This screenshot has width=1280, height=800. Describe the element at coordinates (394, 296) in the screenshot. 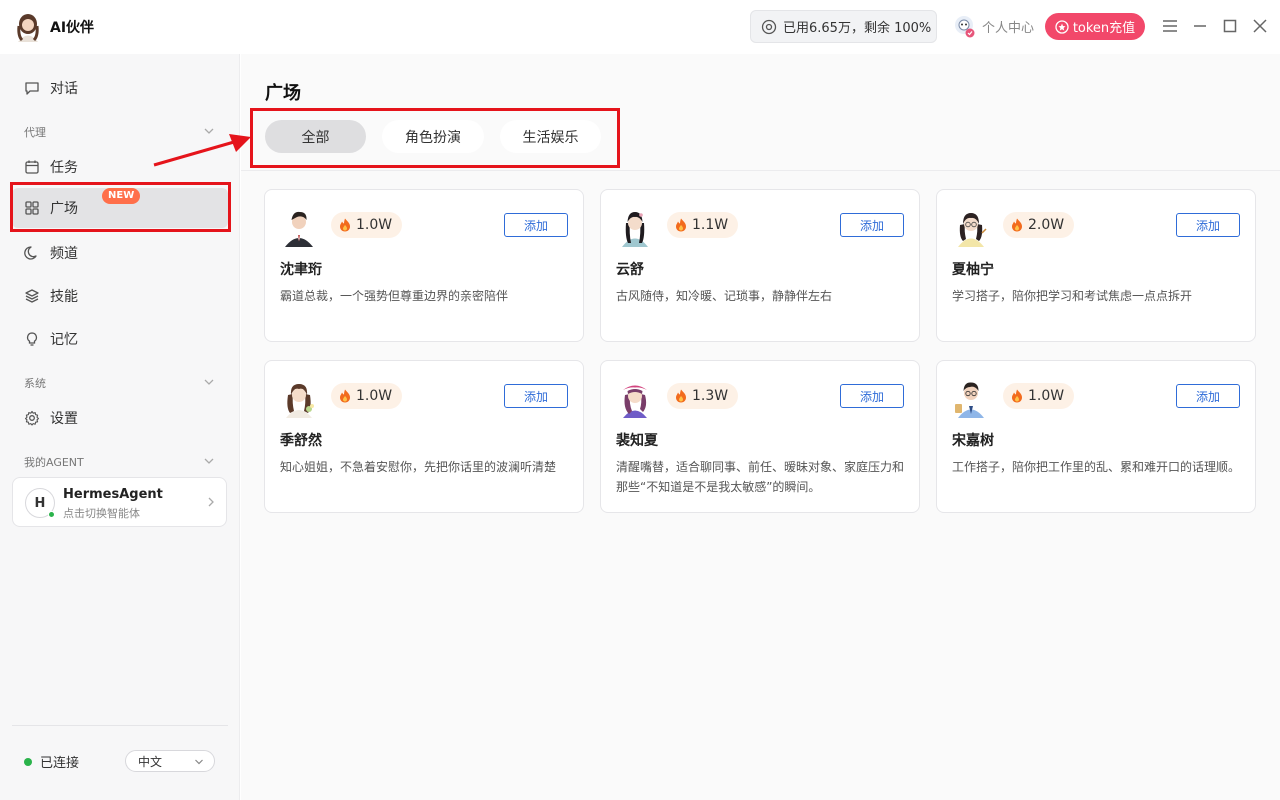

I see `character-description: 霸道总裁，一个强势但尊重边界的亲密陪伴` at that location.